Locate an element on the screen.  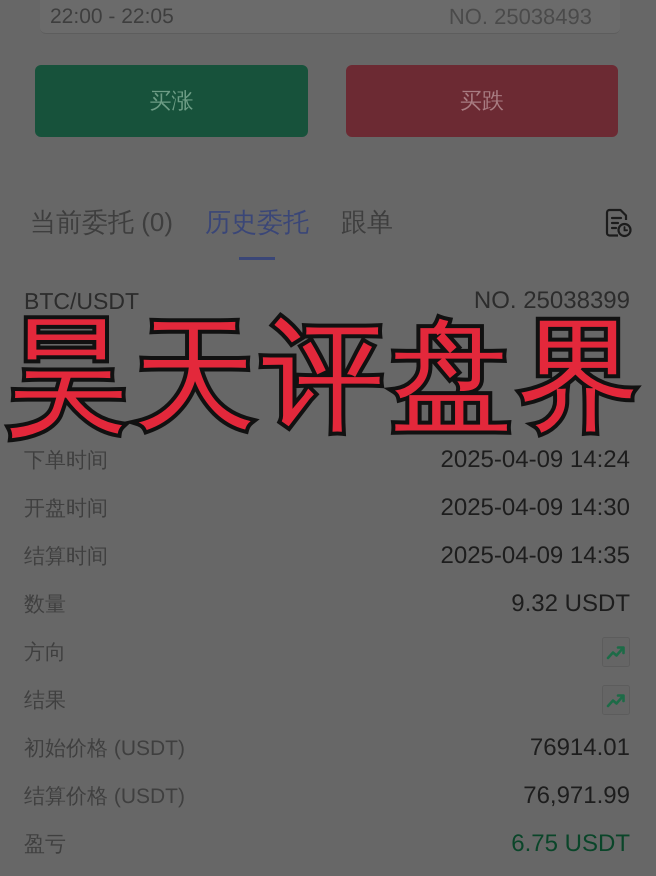
order-number: NO. 25038399 is located at coordinates (552, 301).